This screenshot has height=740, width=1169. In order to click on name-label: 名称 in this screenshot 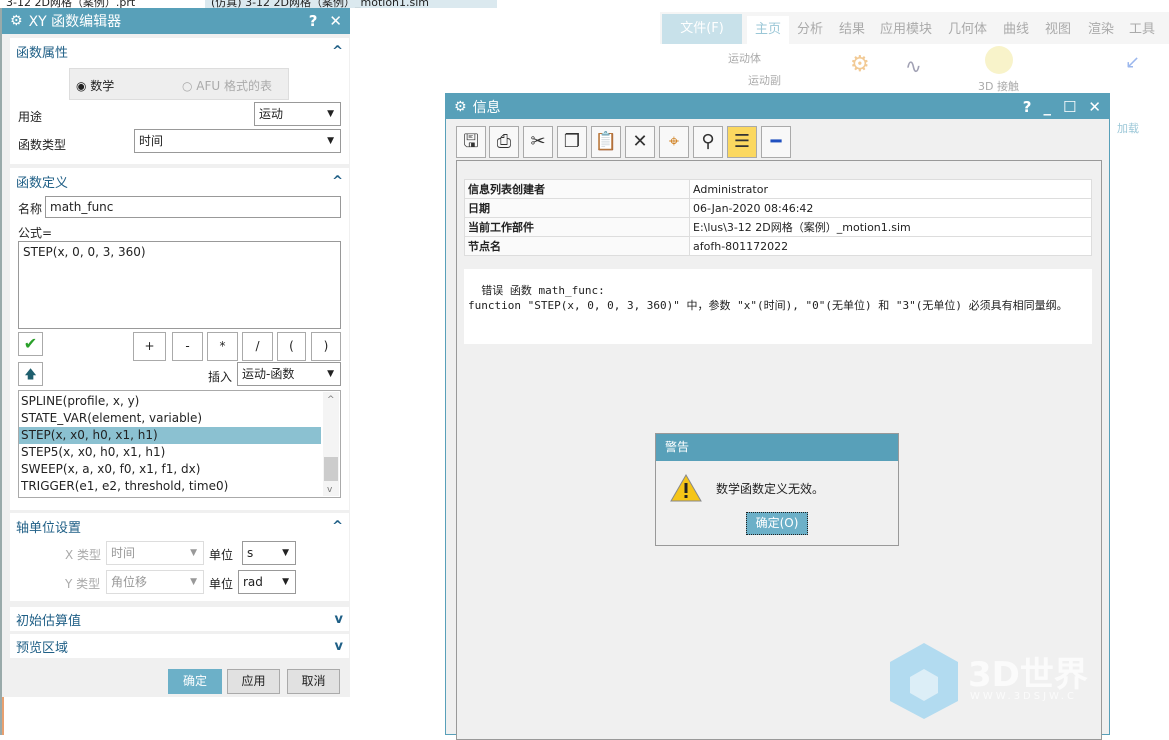, I will do `click(30, 209)`.